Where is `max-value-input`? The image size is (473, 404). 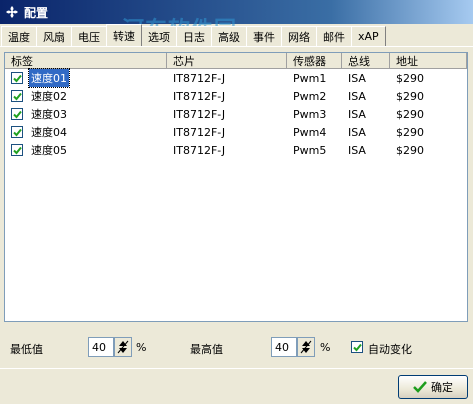
max-value-input is located at coordinates (284, 347).